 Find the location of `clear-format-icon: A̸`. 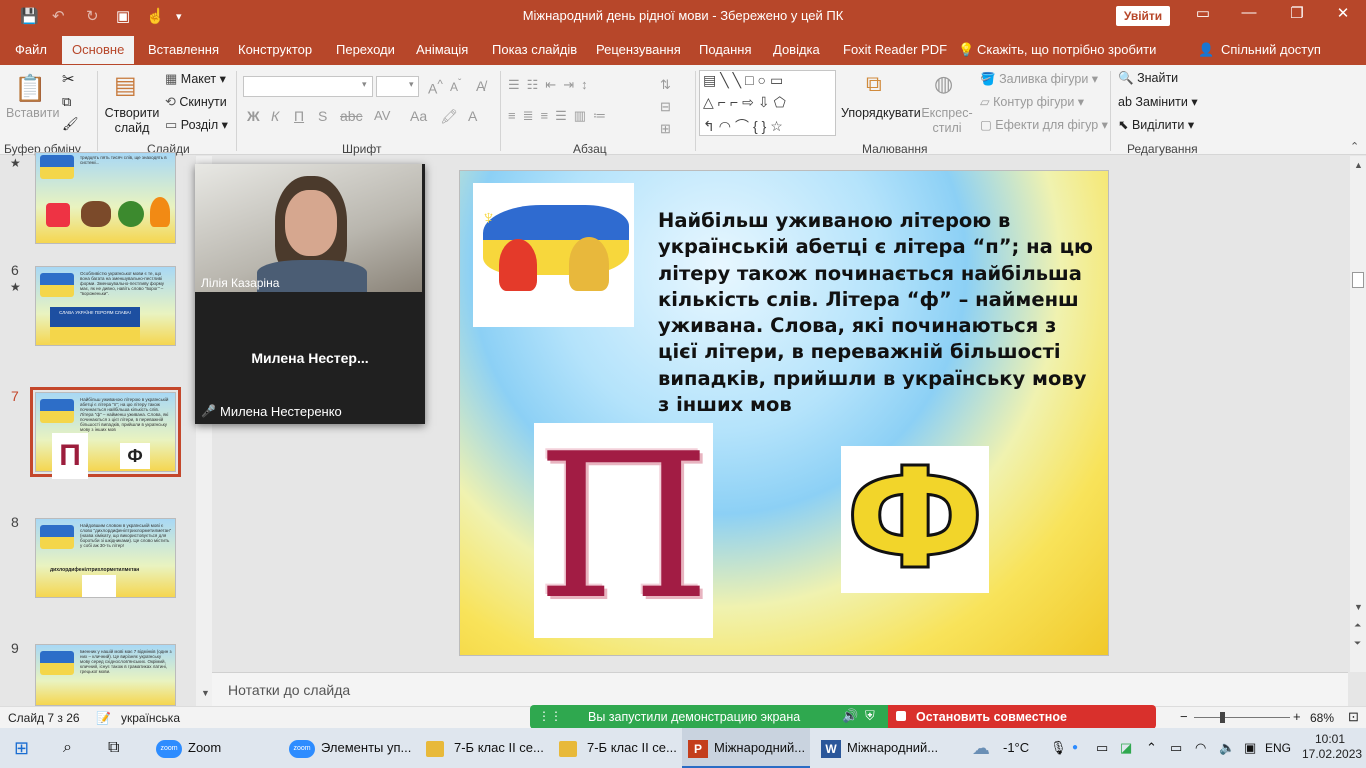

clear-format-icon: A̸ is located at coordinates (480, 86).